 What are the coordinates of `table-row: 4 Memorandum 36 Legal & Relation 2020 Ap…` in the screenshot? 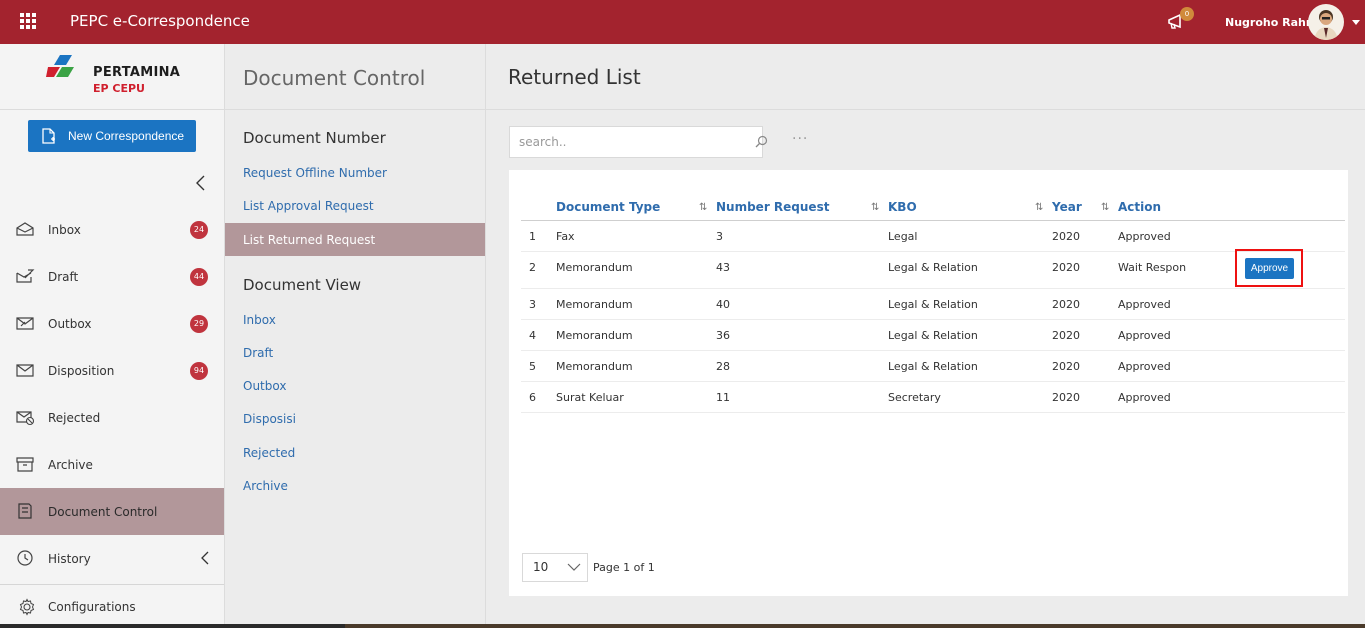 It's located at (933, 335).